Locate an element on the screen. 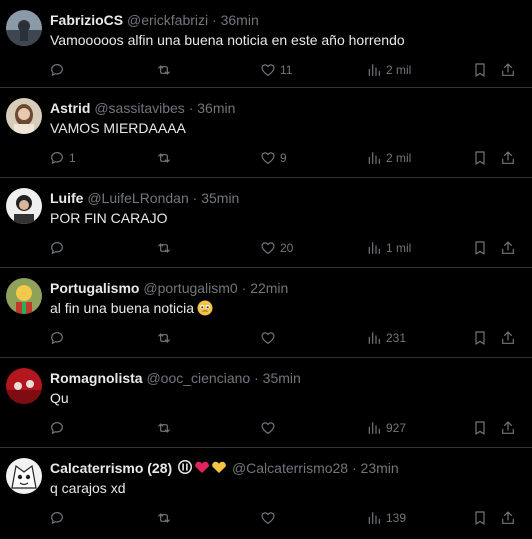 The width and height of the screenshot is (532, 539). tweet-text: q carajos xd is located at coordinates (88, 488).